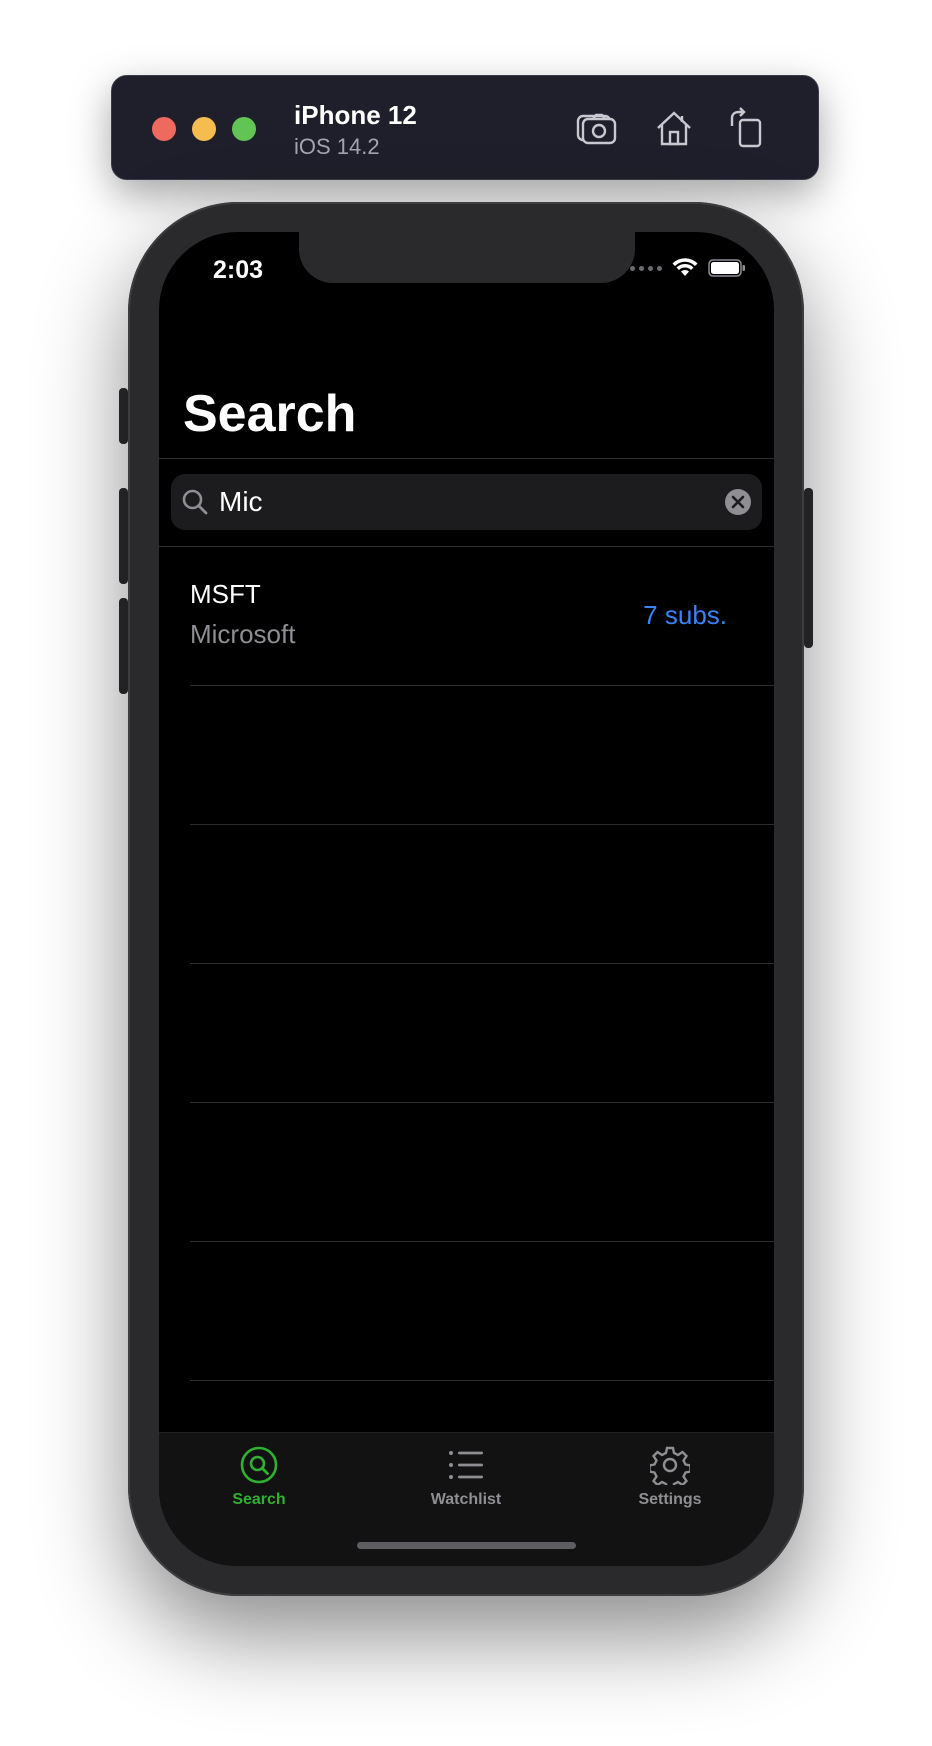 This screenshot has width=932, height=1746. Describe the element at coordinates (123, 536) in the screenshot. I see `volume-up-button` at that location.